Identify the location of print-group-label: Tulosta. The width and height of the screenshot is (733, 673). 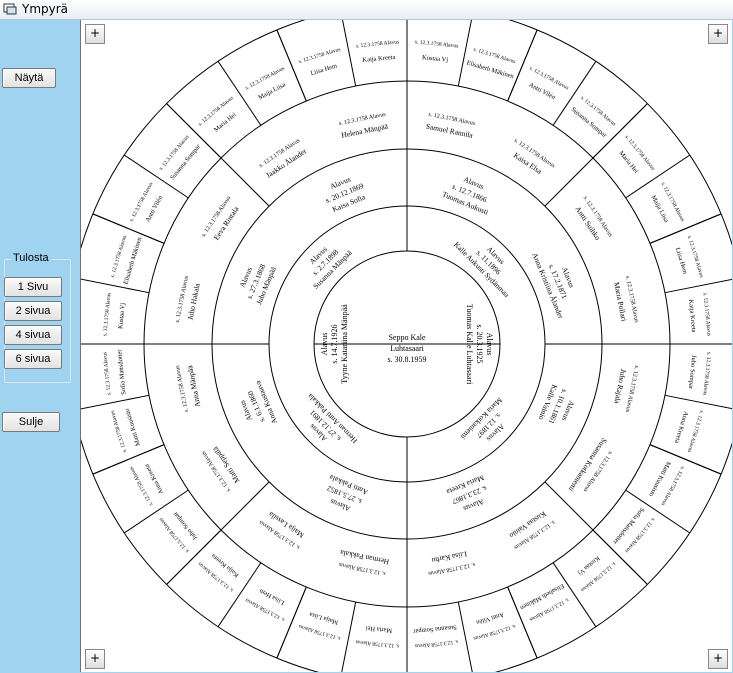
(31, 258).